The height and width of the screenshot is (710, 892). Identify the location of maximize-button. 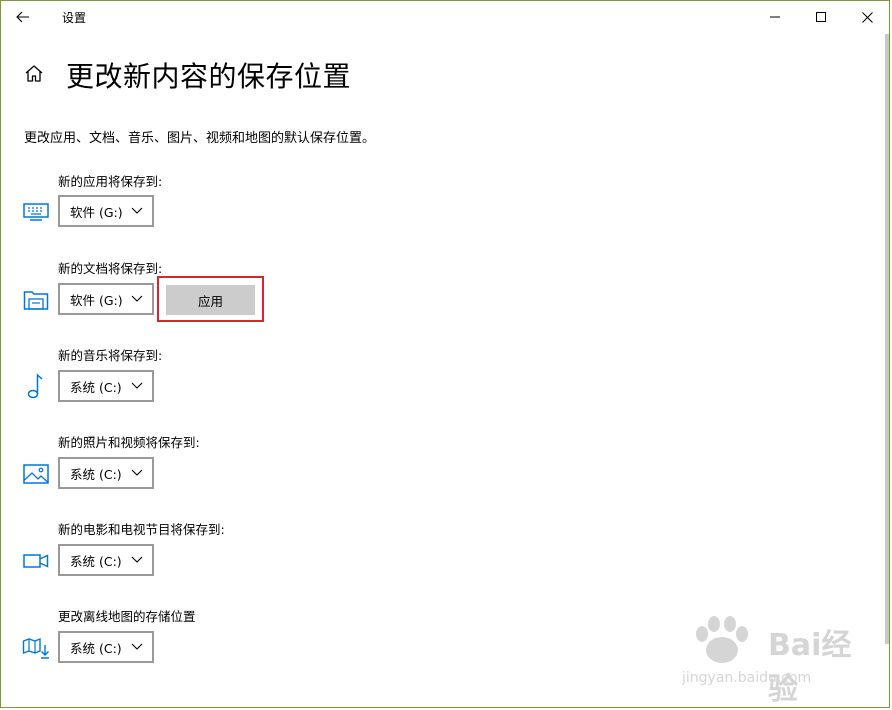
(821, 17).